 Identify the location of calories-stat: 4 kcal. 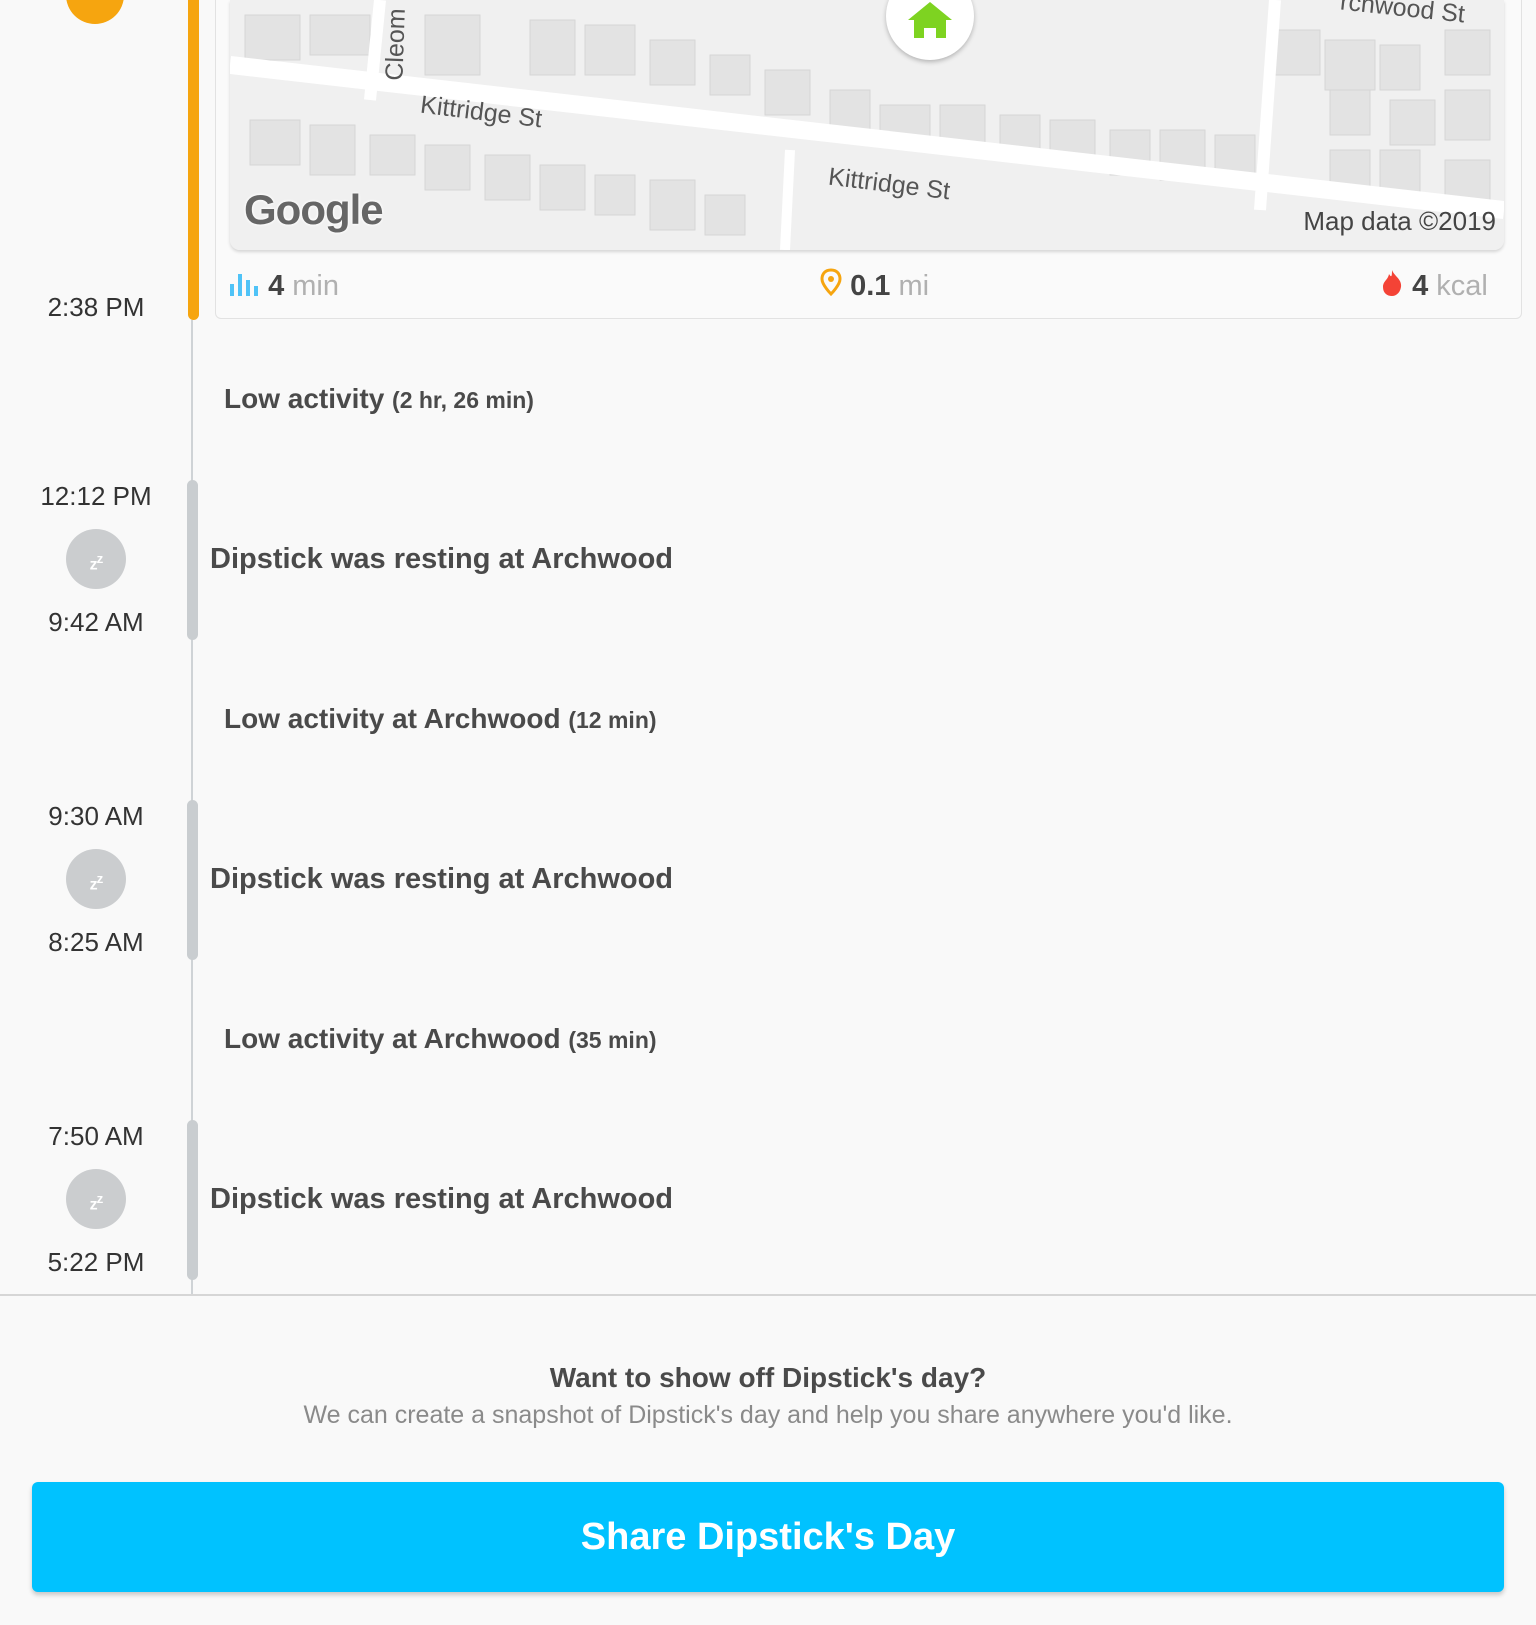
(1434, 285).